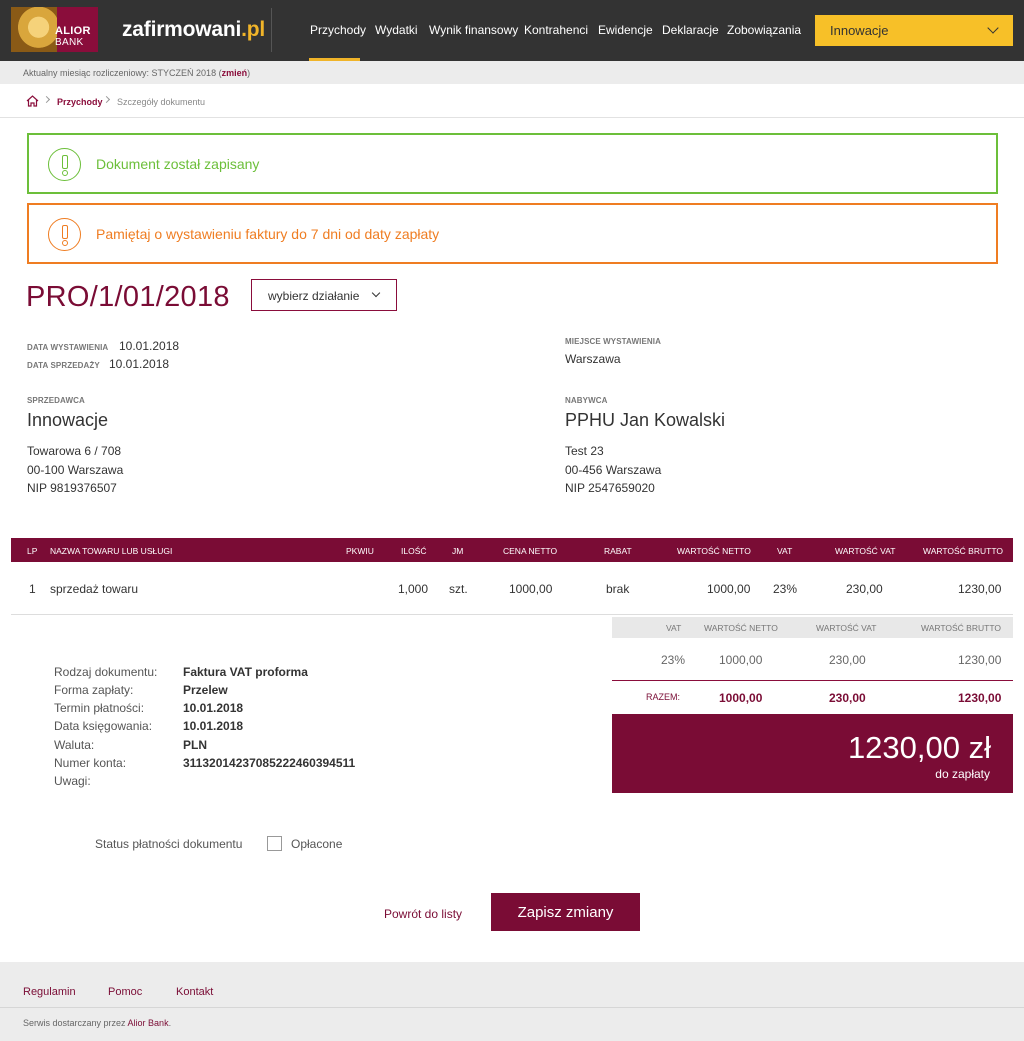 The height and width of the screenshot is (1041, 1024). I want to click on col-price-net: CENA NETTO, so click(530, 551).